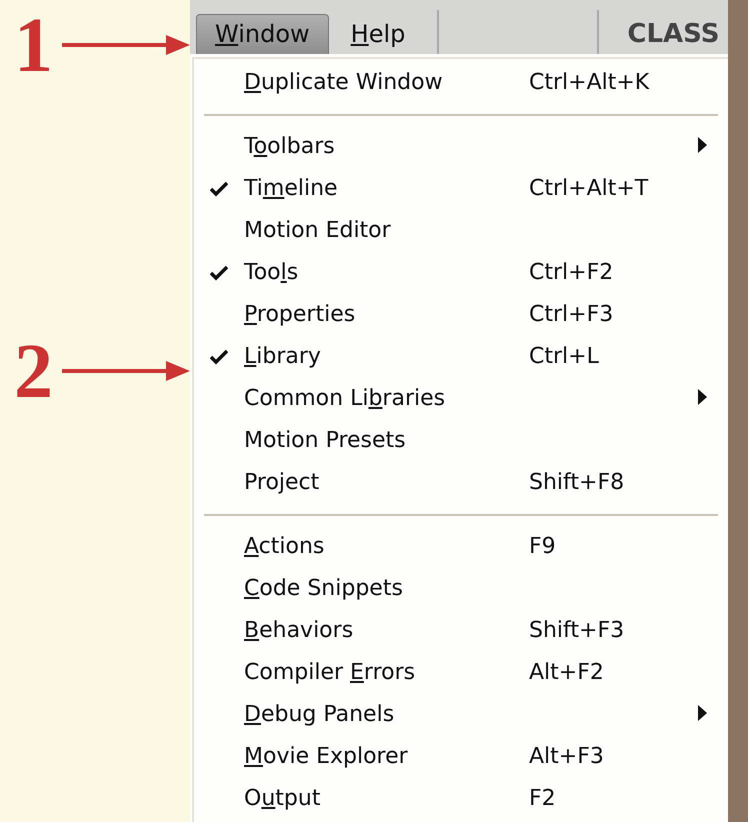  What do you see at coordinates (271, 273) in the screenshot?
I see `menu-item: Tools` at bounding box center [271, 273].